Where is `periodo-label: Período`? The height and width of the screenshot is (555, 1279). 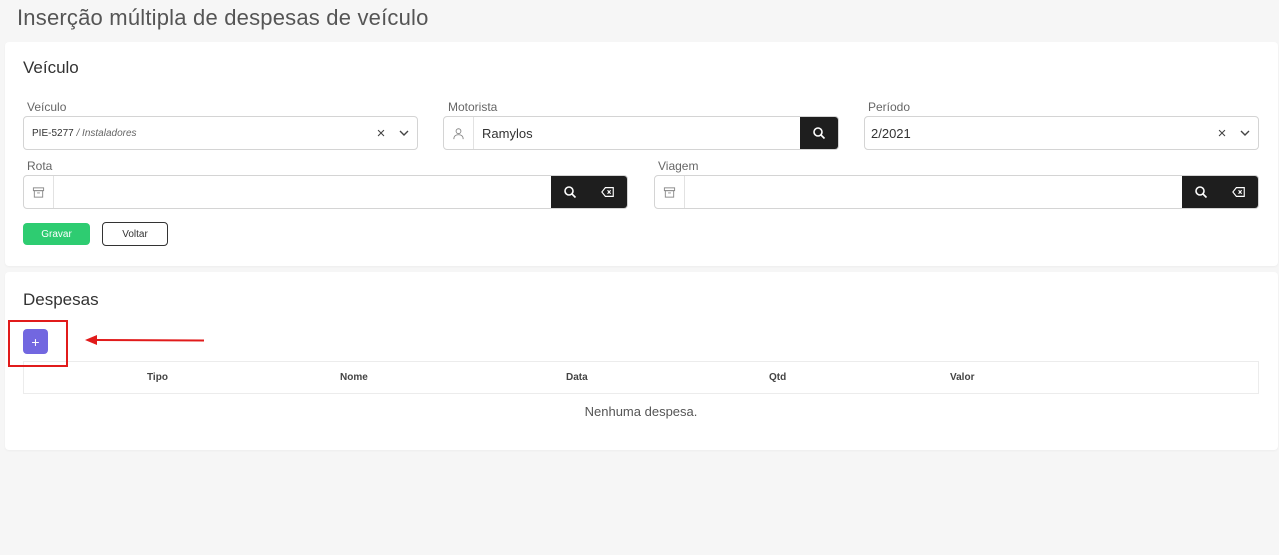 periodo-label: Período is located at coordinates (889, 107).